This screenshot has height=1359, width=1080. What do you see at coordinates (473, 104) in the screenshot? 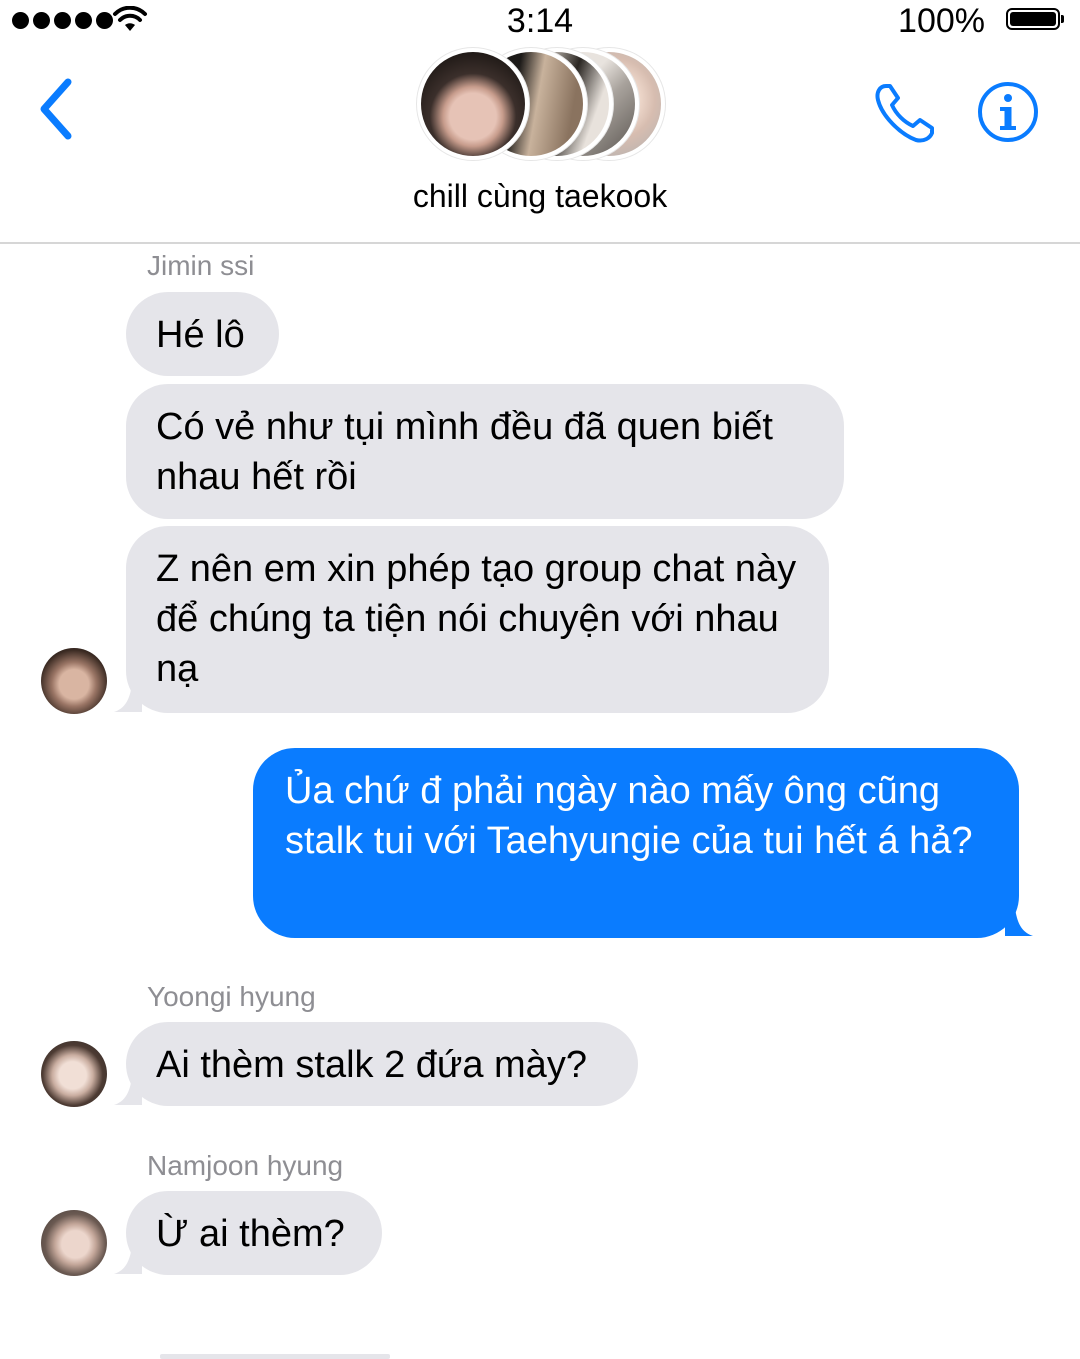
I see `member-avatar` at bounding box center [473, 104].